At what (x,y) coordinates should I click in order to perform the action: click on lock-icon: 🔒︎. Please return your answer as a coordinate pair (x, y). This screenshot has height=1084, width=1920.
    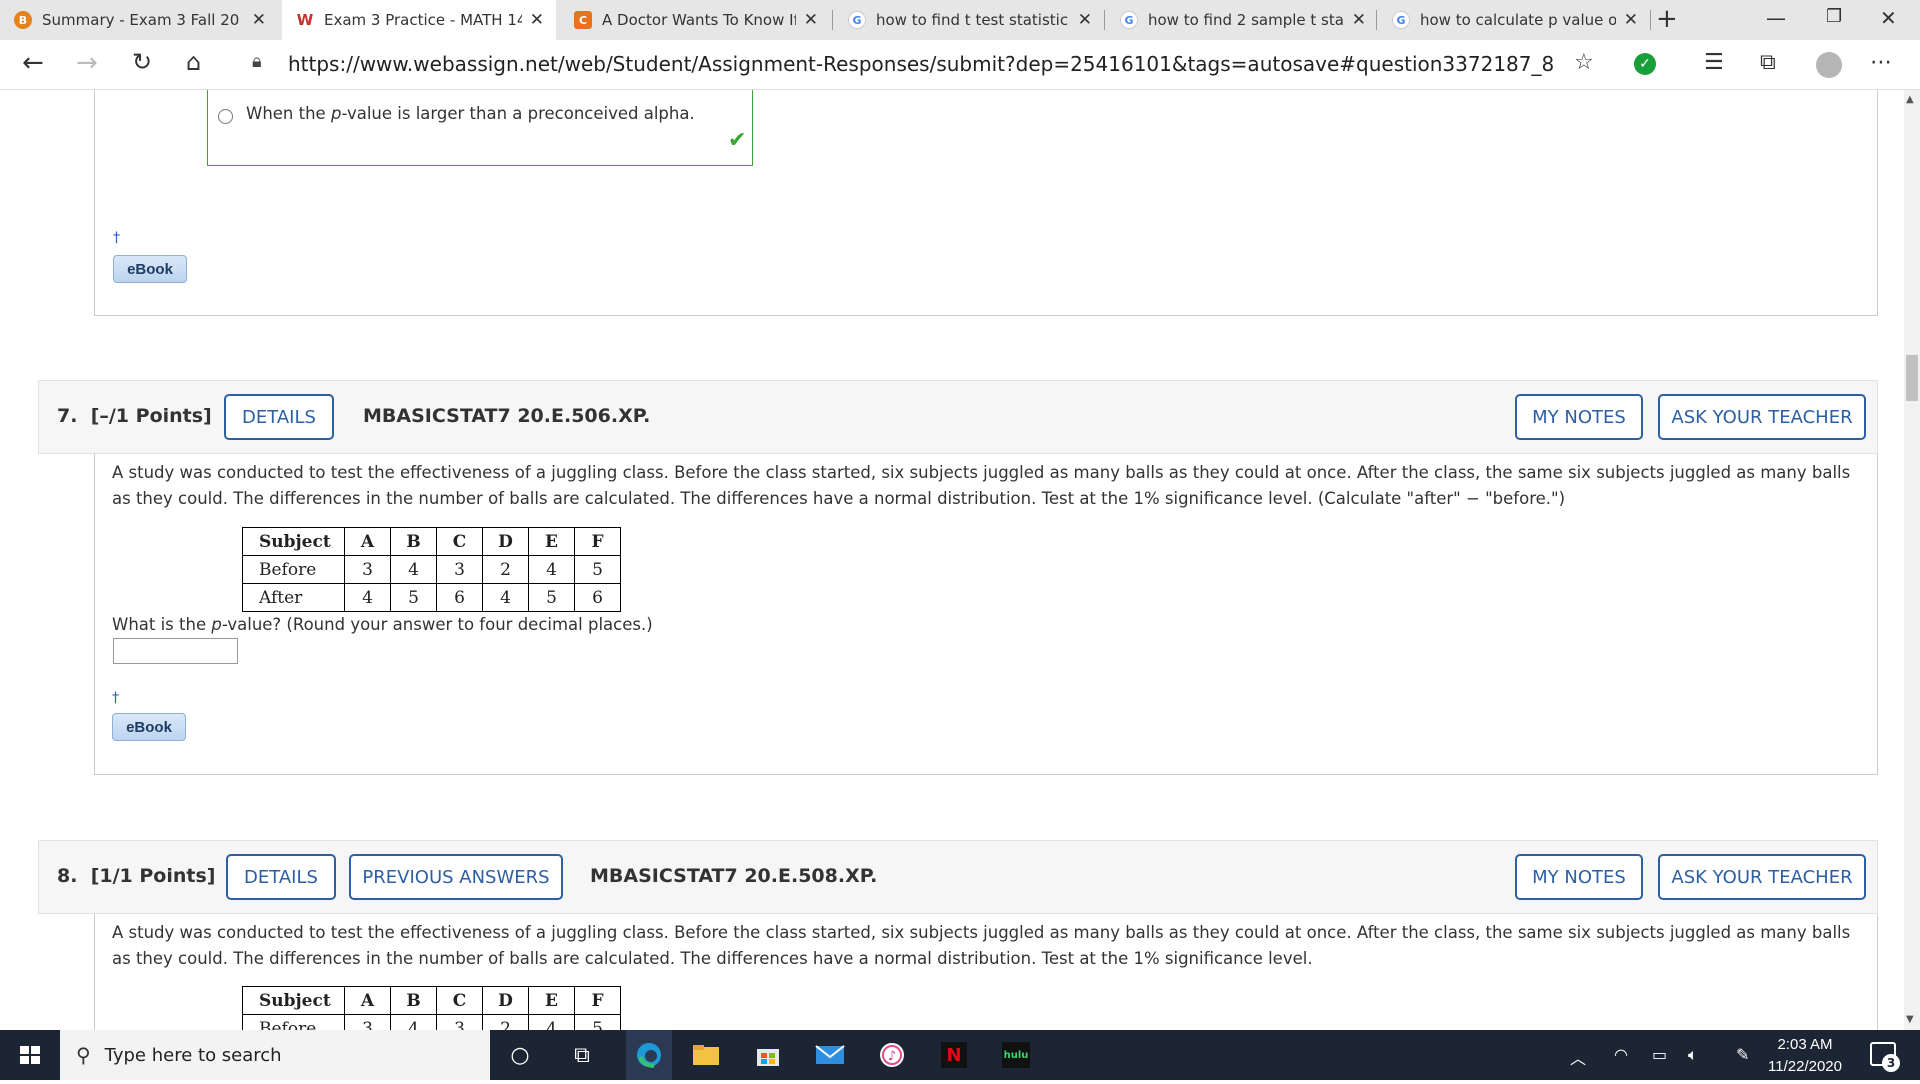
    Looking at the image, I should click on (257, 61).